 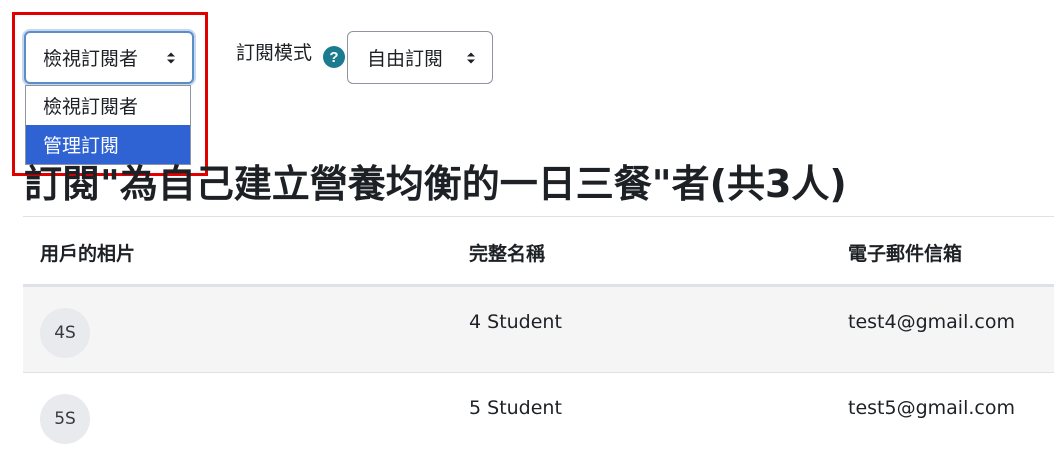 I want to click on user-full-name: 5 Student, so click(x=515, y=408).